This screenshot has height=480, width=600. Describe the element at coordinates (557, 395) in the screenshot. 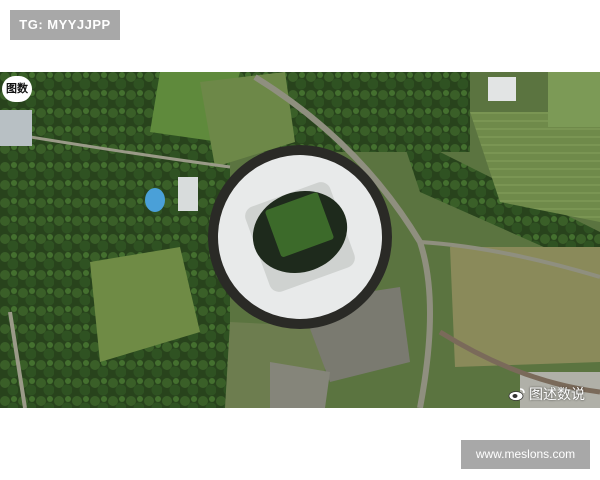

I see `watermark-text: 图述数说` at that location.